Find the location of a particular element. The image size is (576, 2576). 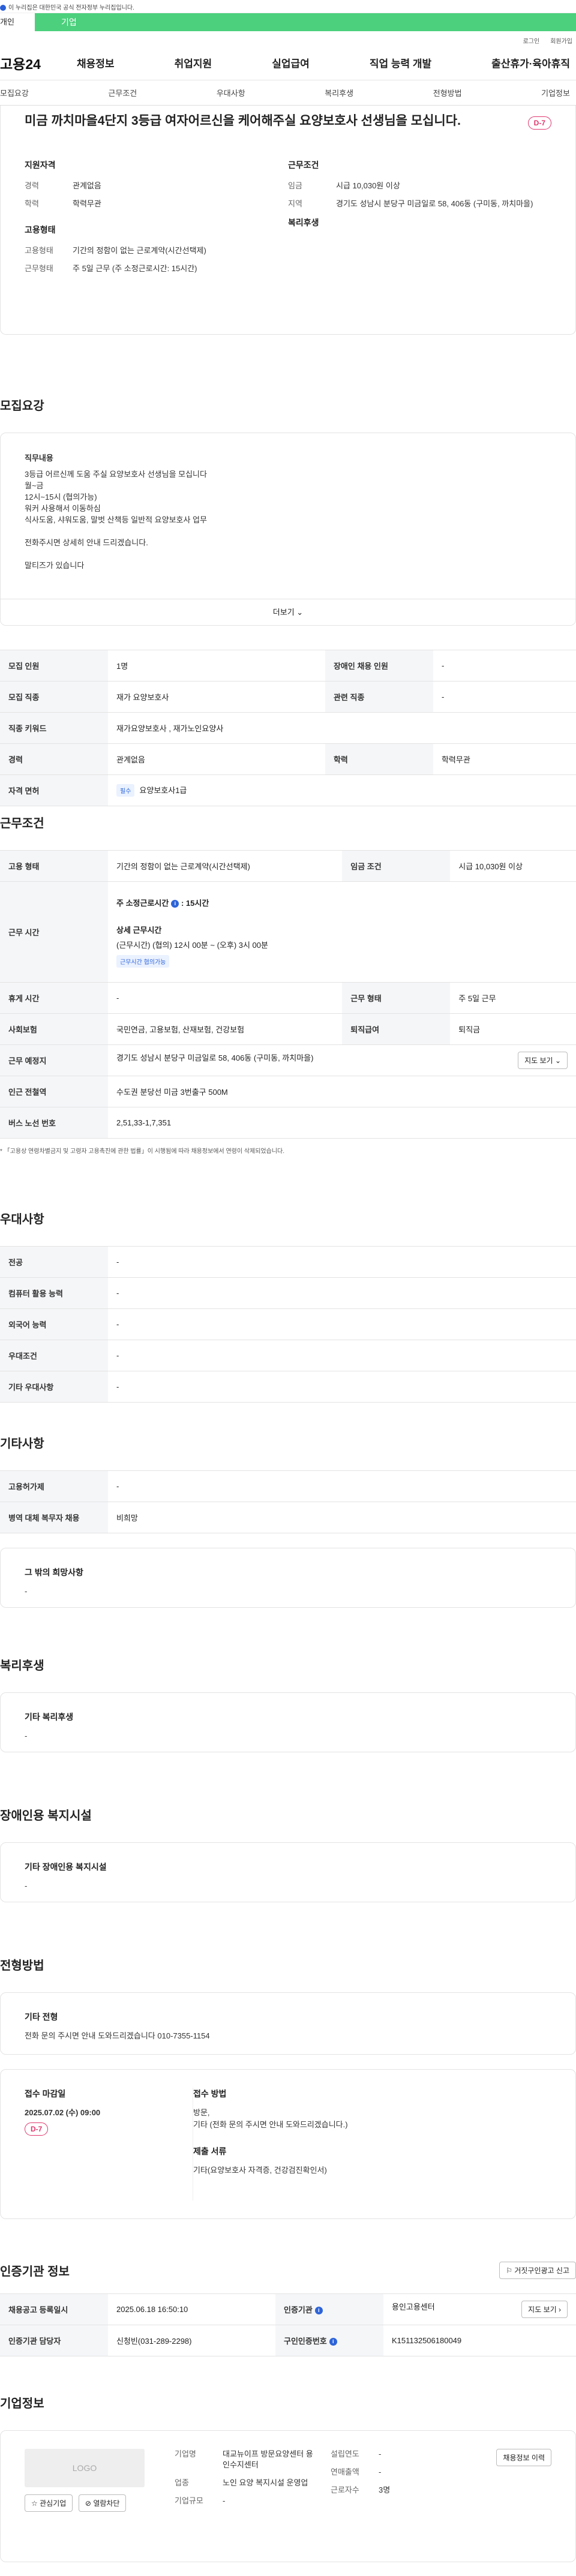

section-title: 복리후생 is located at coordinates (22, 1666).